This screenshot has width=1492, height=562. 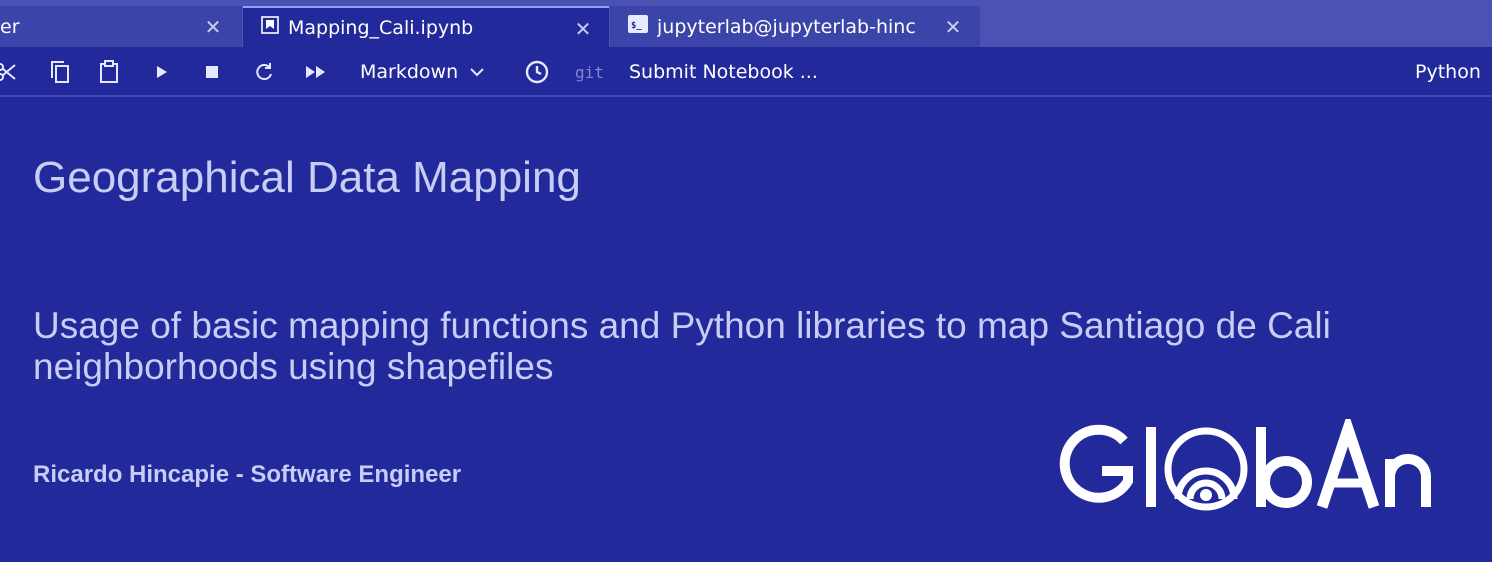 I want to click on cell-type-dropdown: Markdown, so click(x=422, y=72).